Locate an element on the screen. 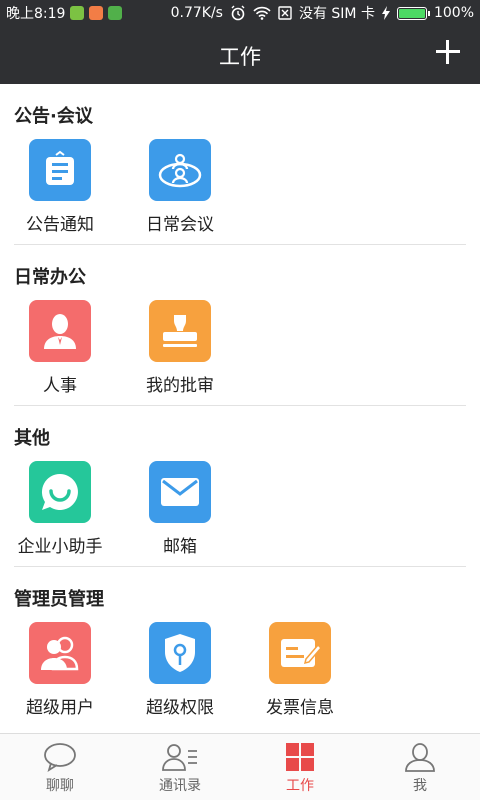 The height and width of the screenshot is (800, 480). bottom-nav: 聊聊 通讯录 工作 我 is located at coordinates (240, 766).